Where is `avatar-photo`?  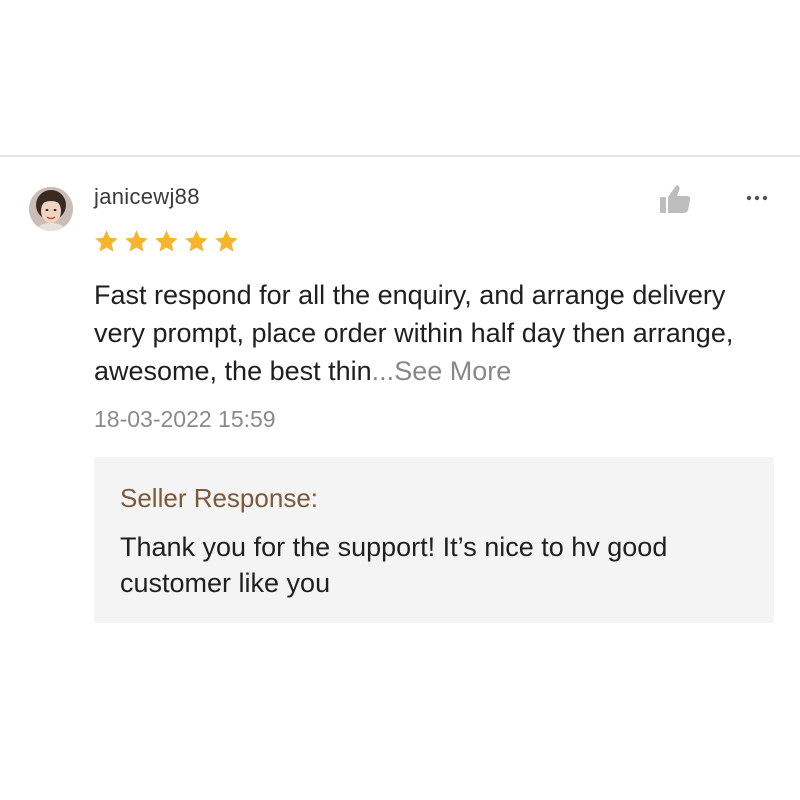
avatar-photo is located at coordinates (51, 209).